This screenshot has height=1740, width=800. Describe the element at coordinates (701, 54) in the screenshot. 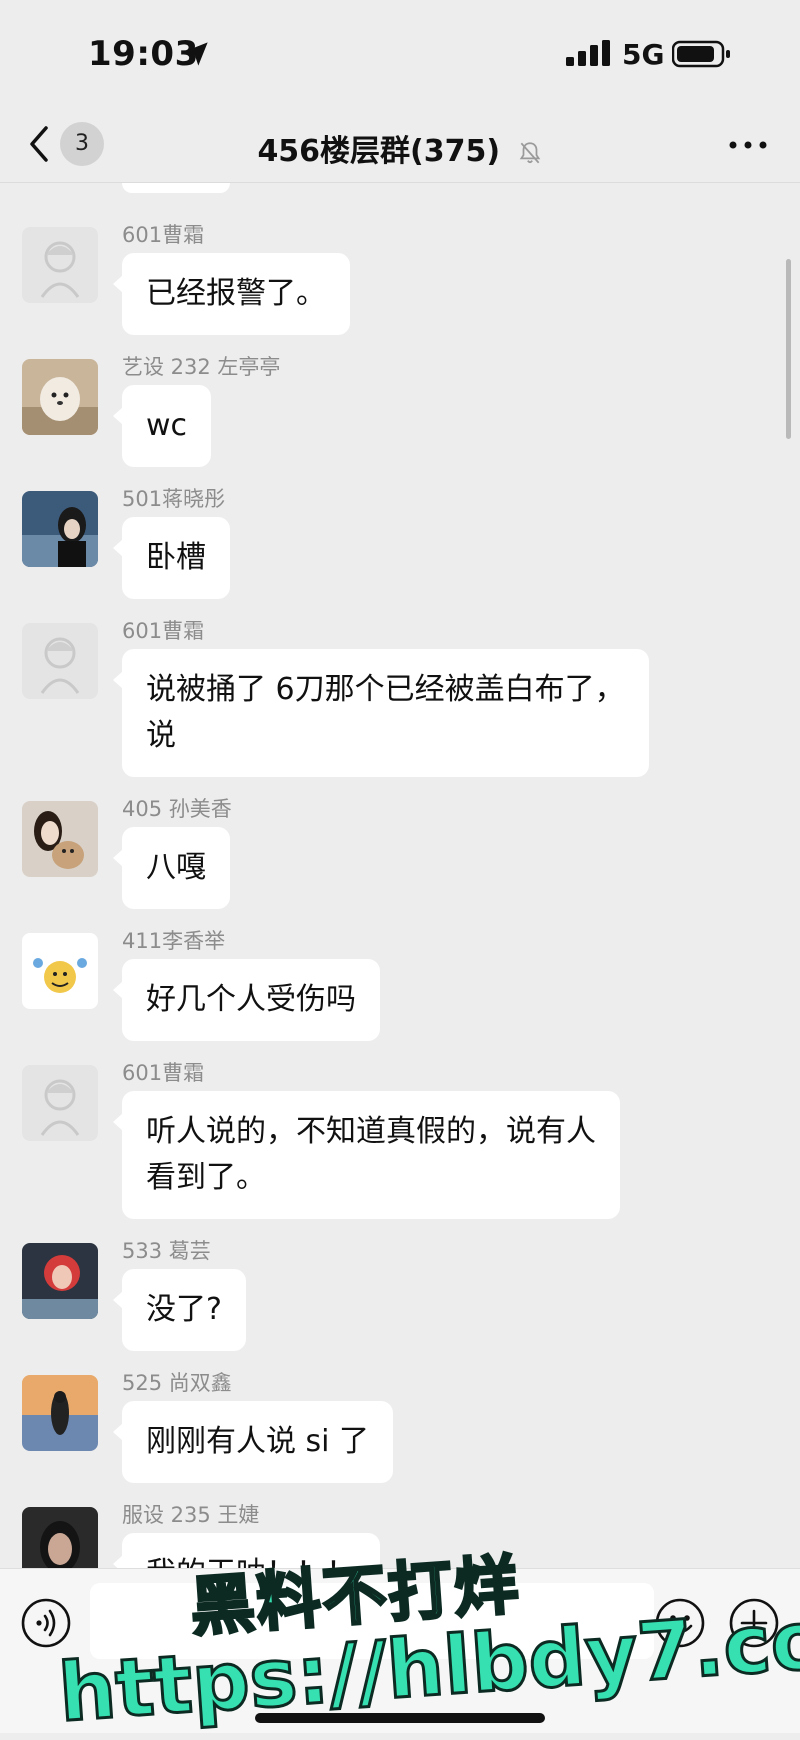

I see `battery-icon` at that location.